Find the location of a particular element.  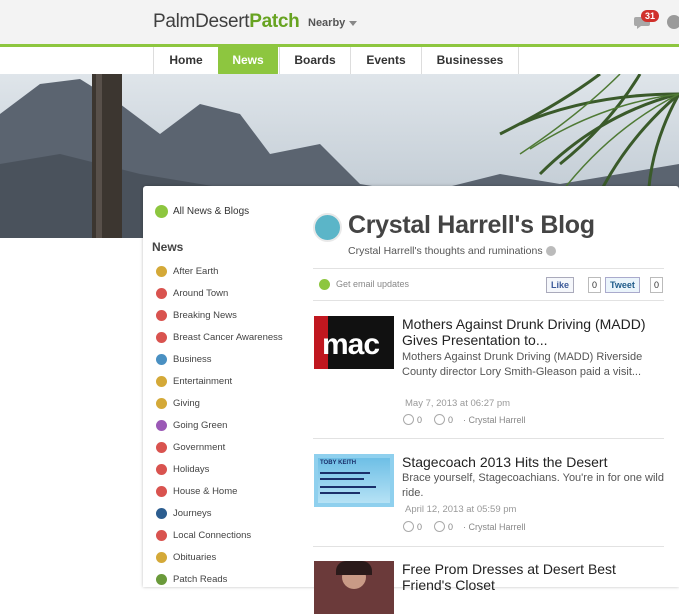

all-news-link: All News & Blogs is located at coordinates (202, 211).